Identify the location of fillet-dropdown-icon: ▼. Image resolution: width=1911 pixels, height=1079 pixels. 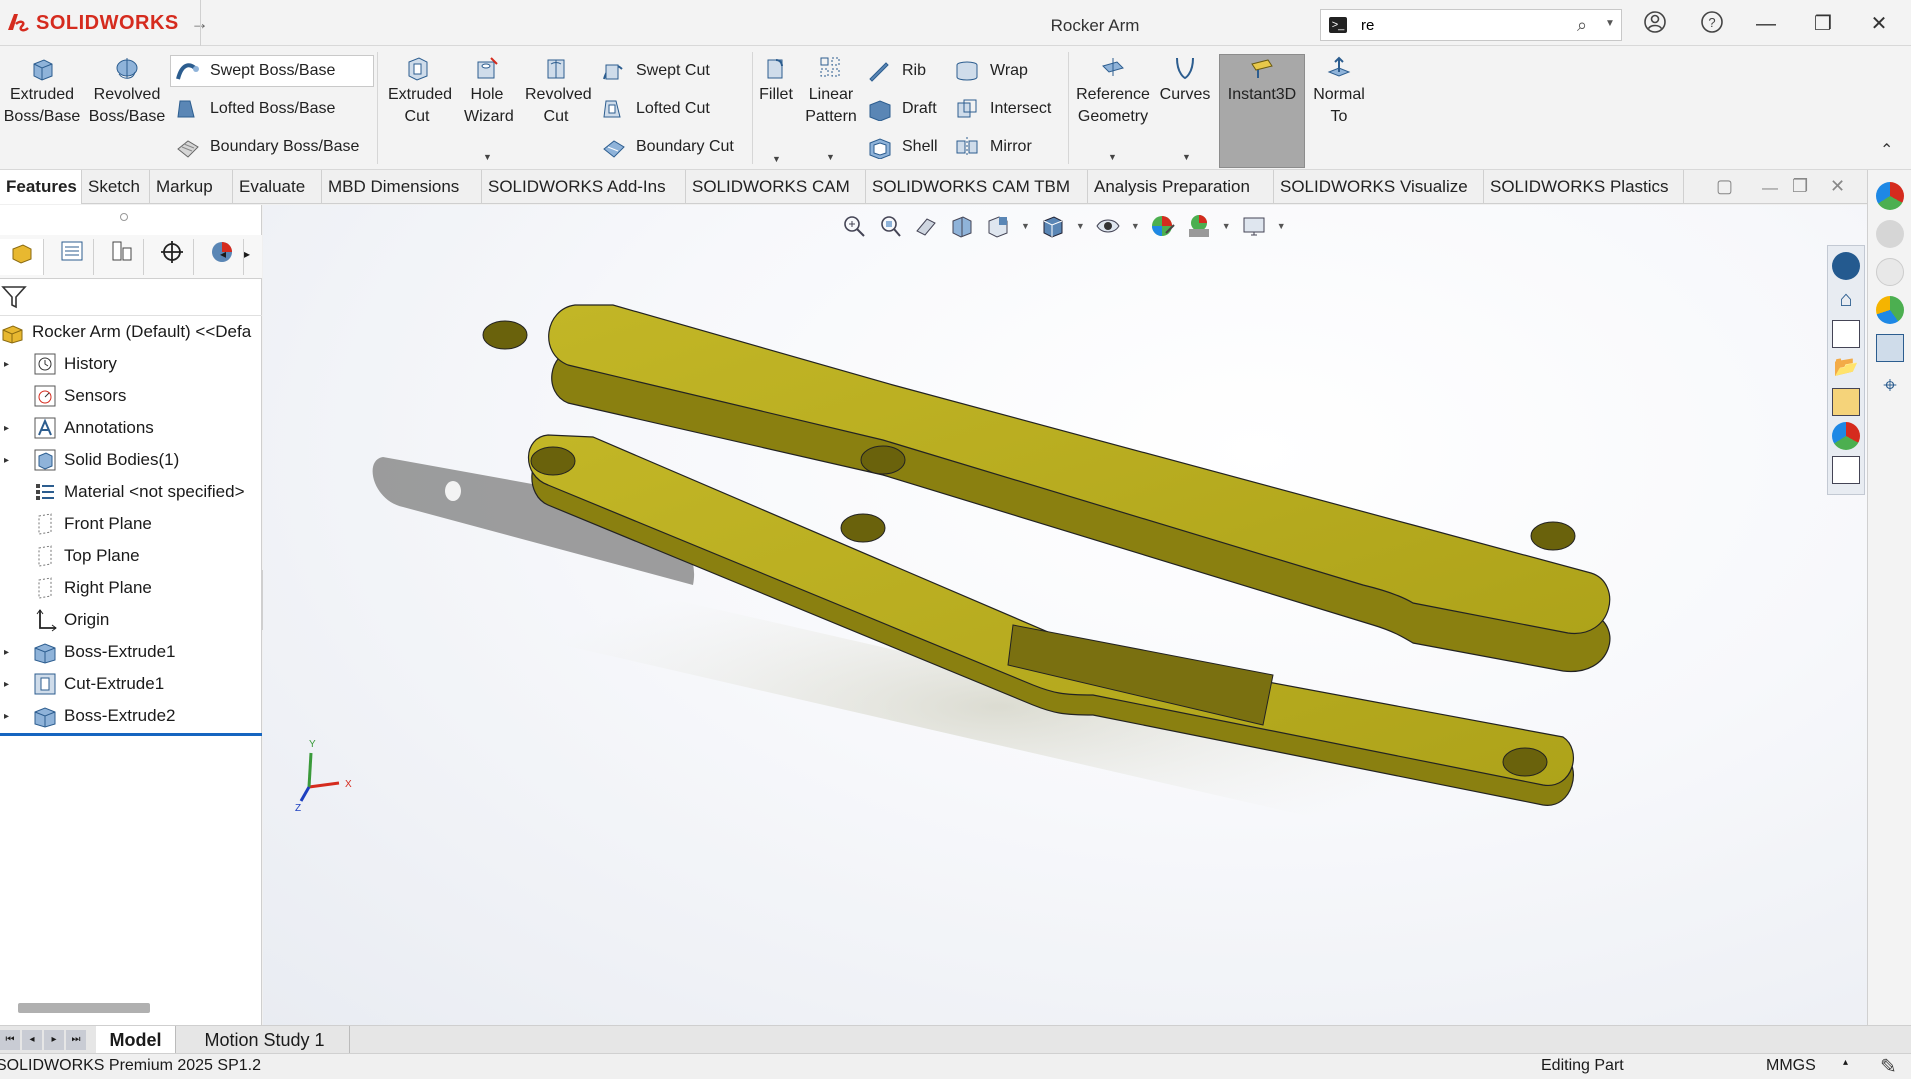
(776, 159).